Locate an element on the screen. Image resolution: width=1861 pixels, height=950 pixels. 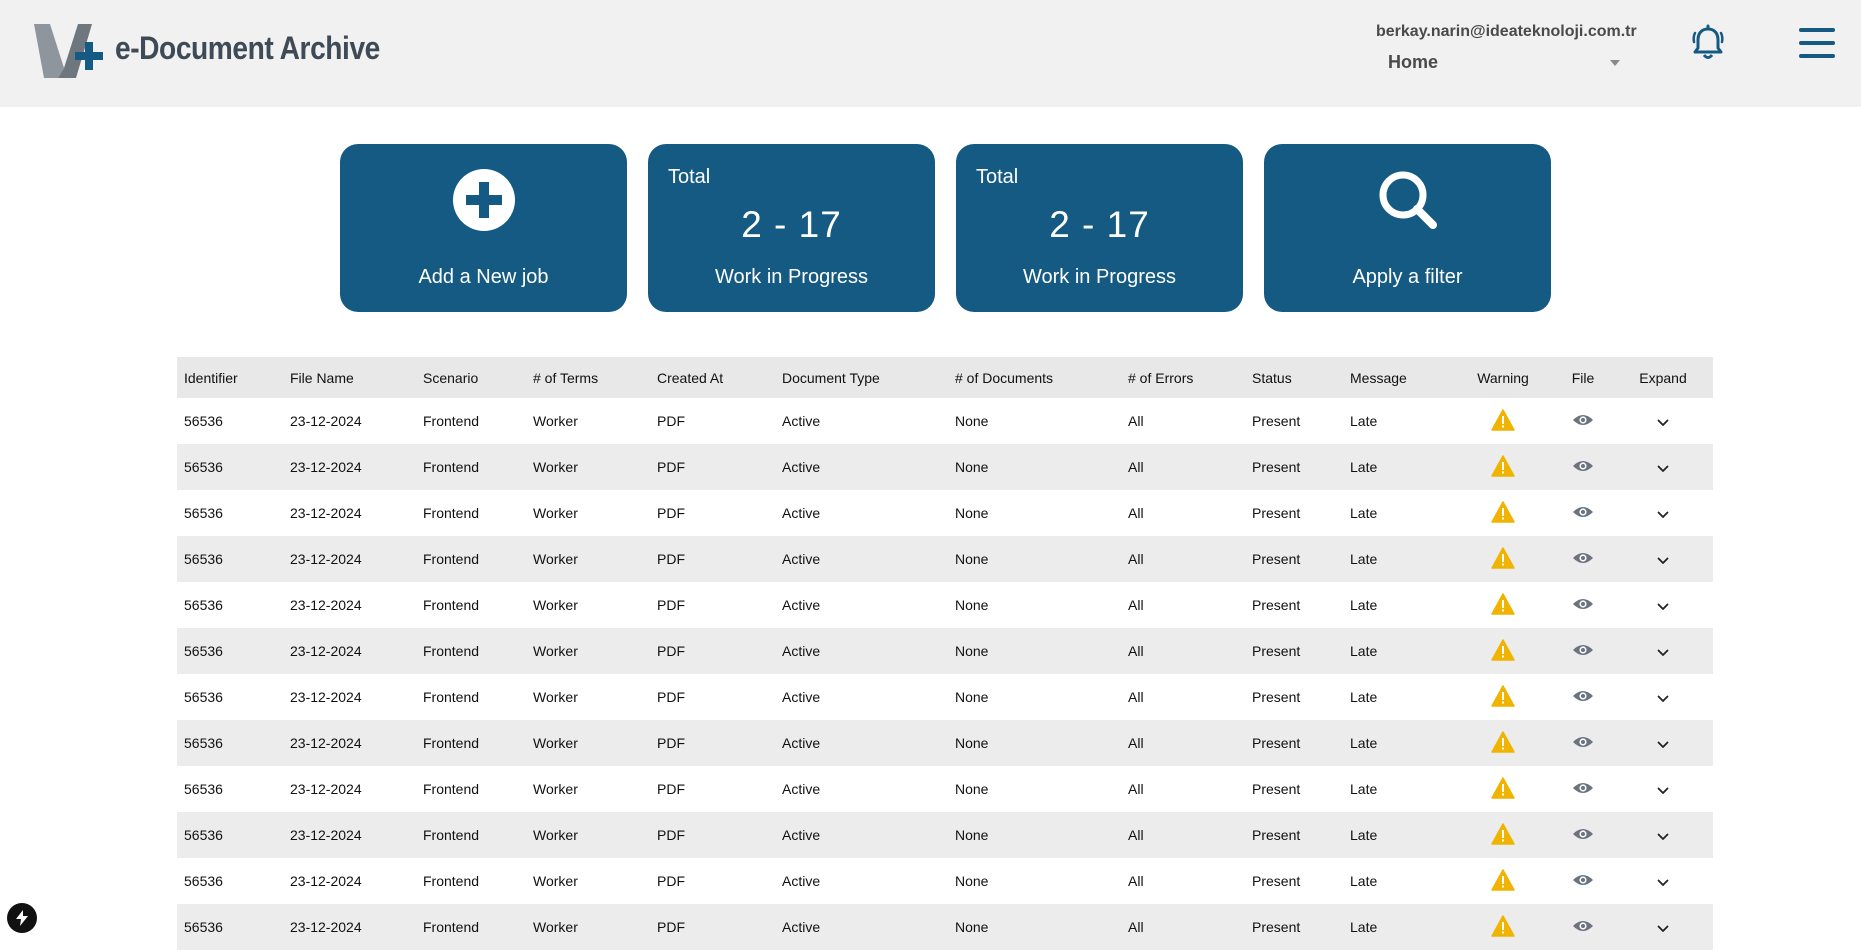
total-label: Total is located at coordinates (997, 177).